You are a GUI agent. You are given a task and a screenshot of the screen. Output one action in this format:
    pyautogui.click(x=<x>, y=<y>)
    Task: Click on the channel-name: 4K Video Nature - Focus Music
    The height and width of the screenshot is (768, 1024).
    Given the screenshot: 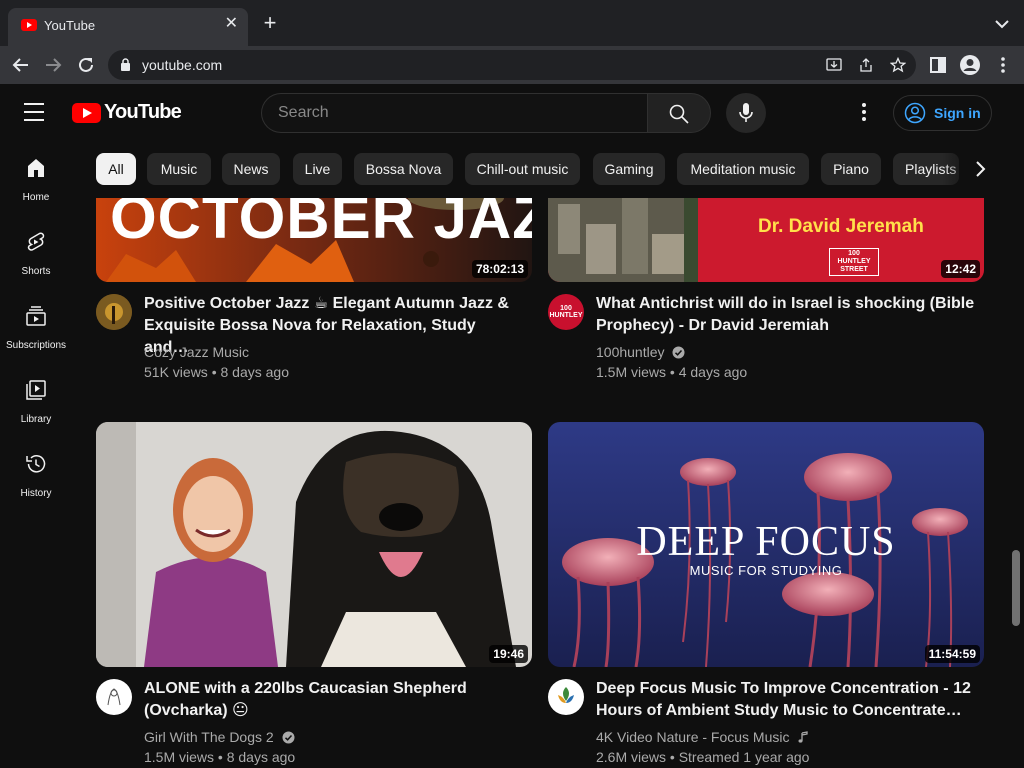 What is the action you would take?
    pyautogui.click(x=702, y=737)
    